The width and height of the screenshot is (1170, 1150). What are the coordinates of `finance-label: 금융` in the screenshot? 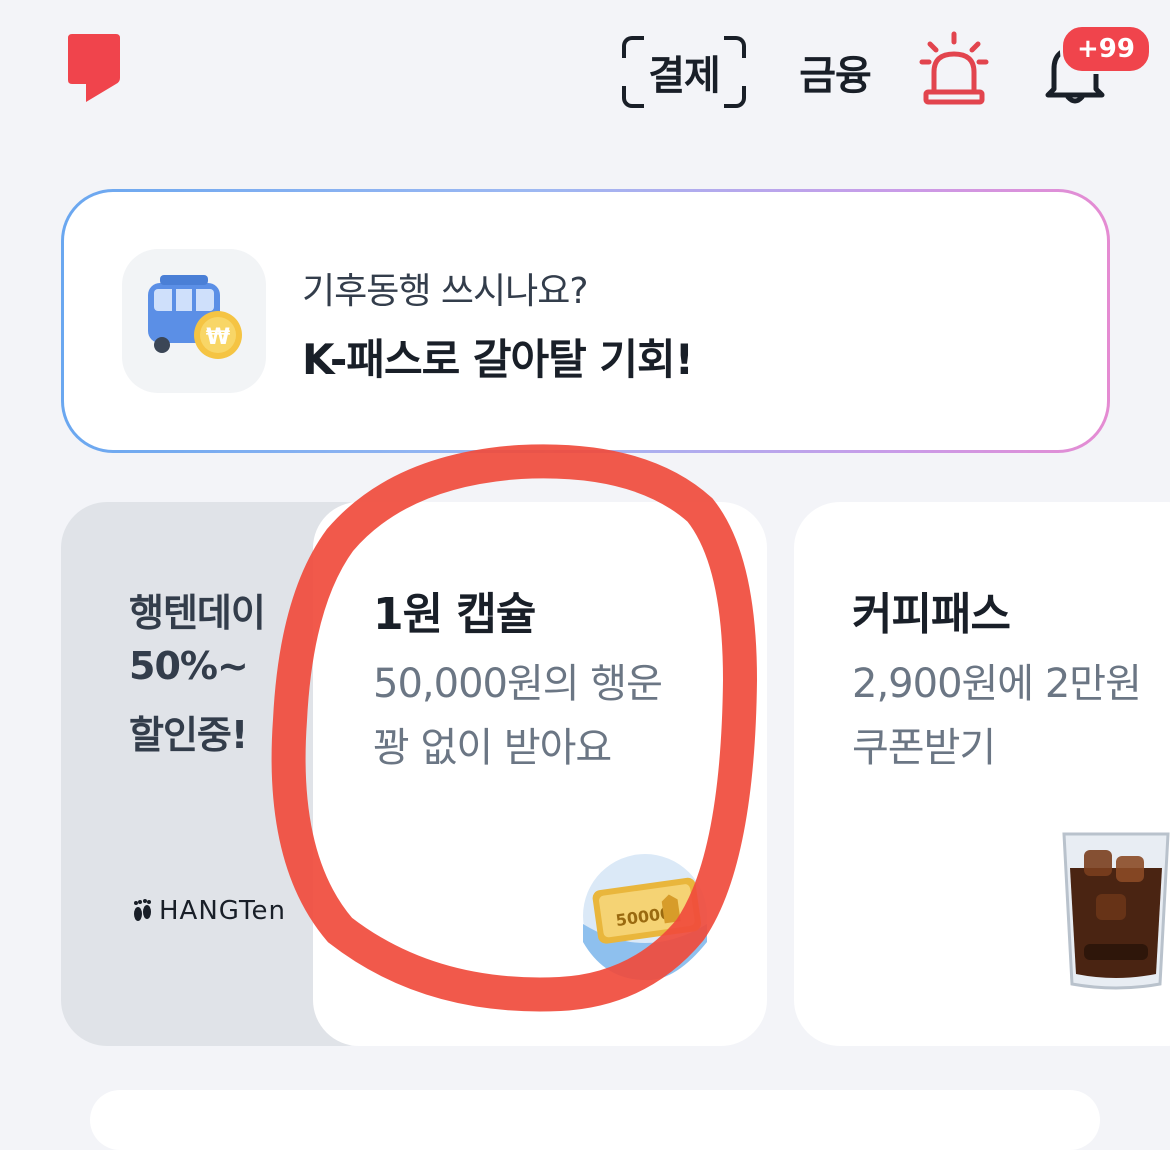 It's located at (835, 76).